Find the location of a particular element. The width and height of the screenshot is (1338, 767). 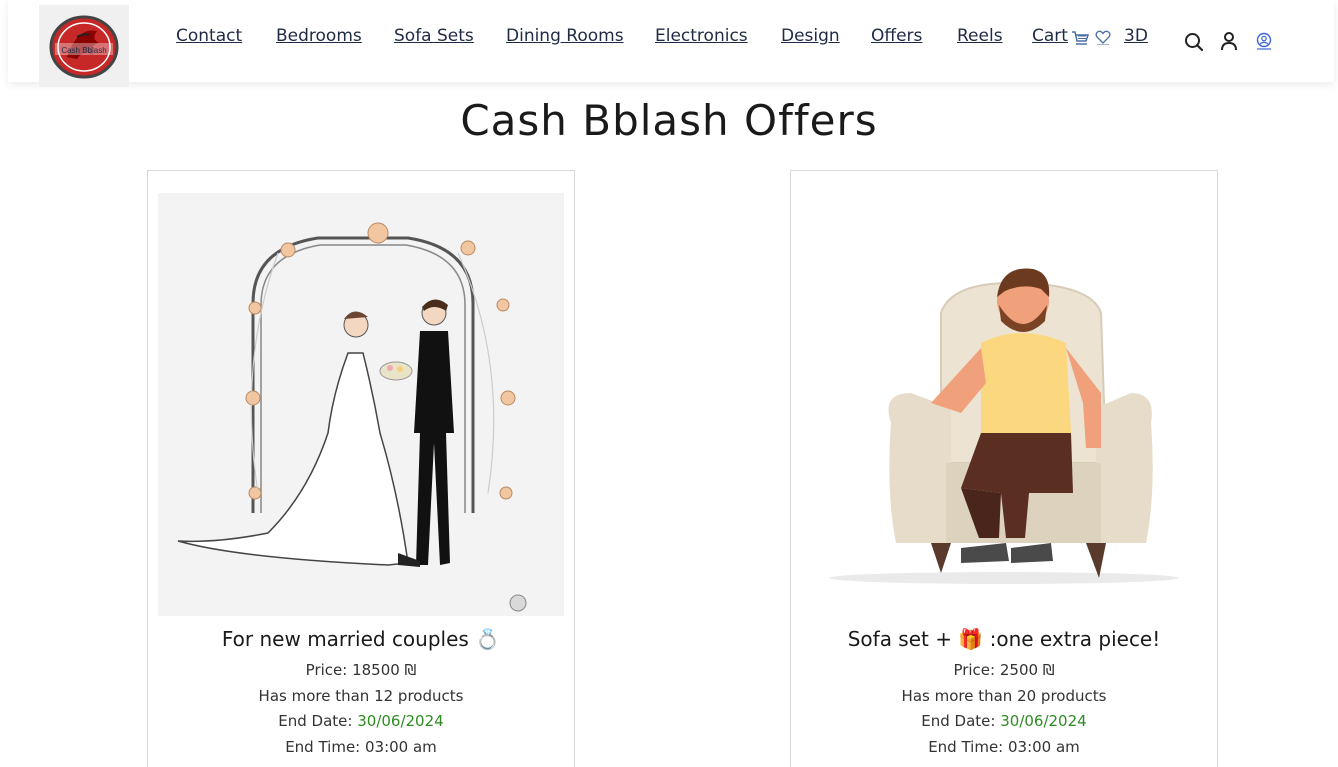

nav-link-reels: Reels is located at coordinates (980, 36).